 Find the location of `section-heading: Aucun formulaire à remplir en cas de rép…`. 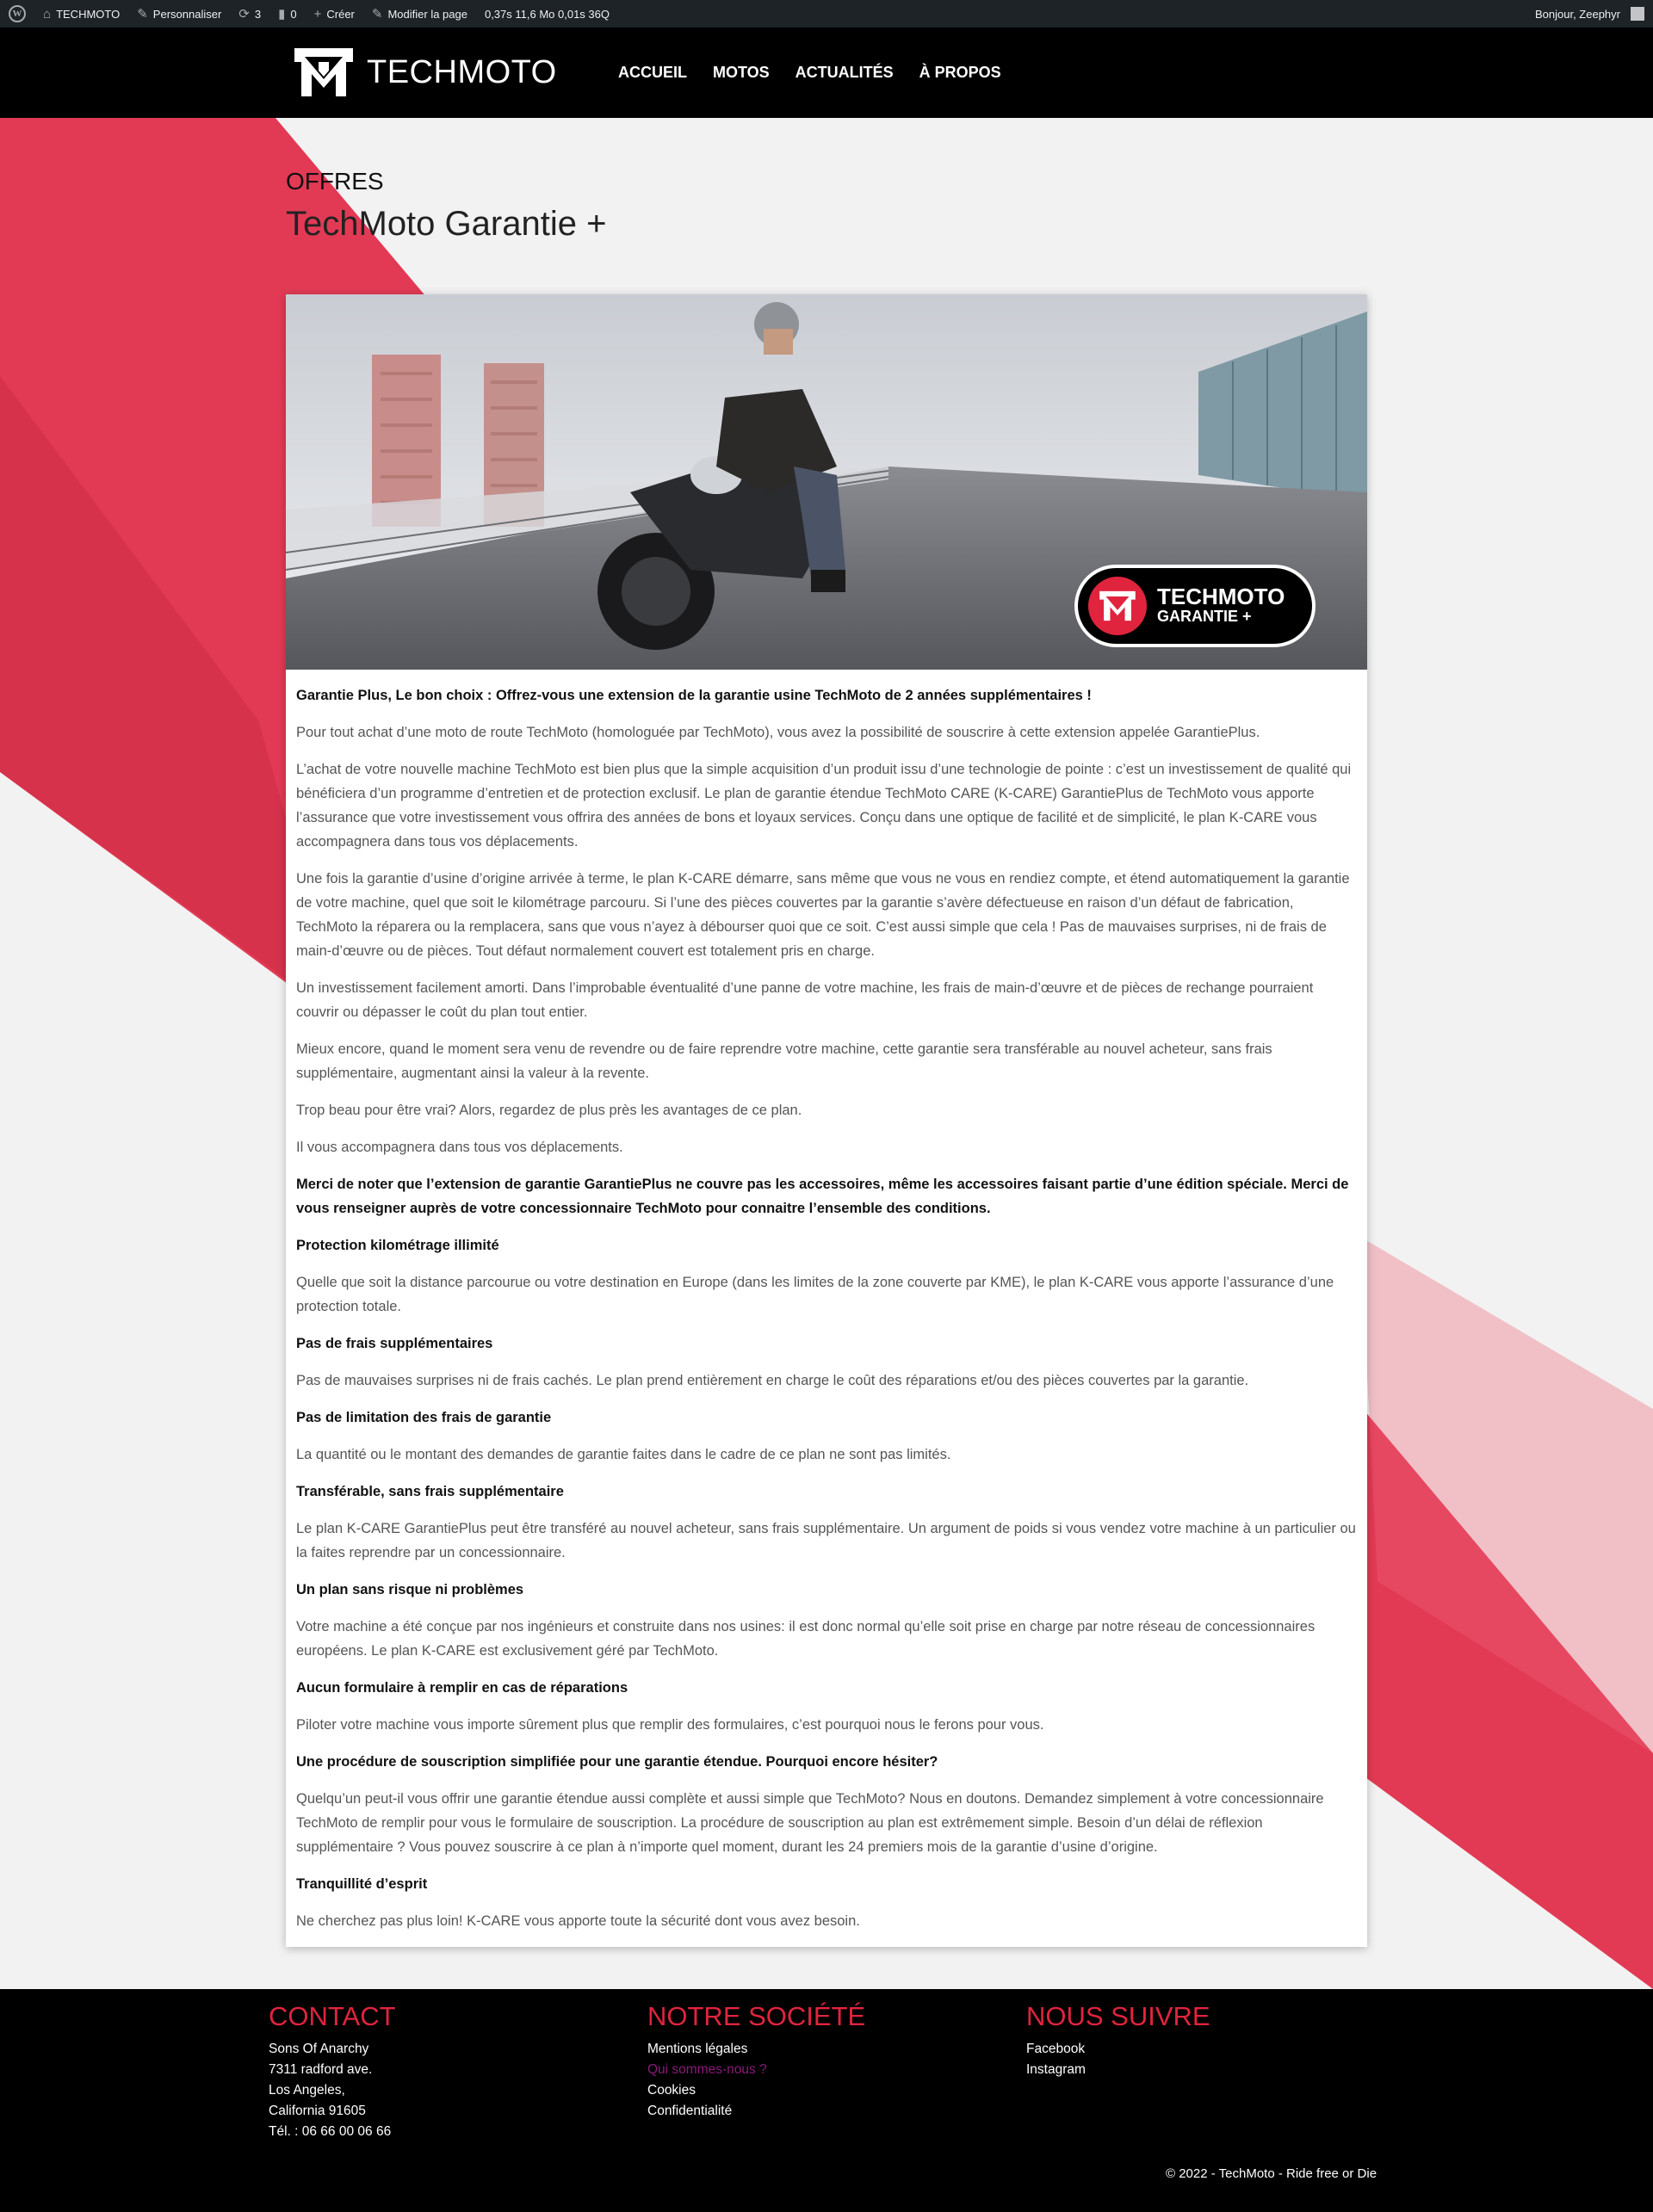

section-heading: Aucun formulaire à remplir en cas de rép… is located at coordinates (462, 1688).